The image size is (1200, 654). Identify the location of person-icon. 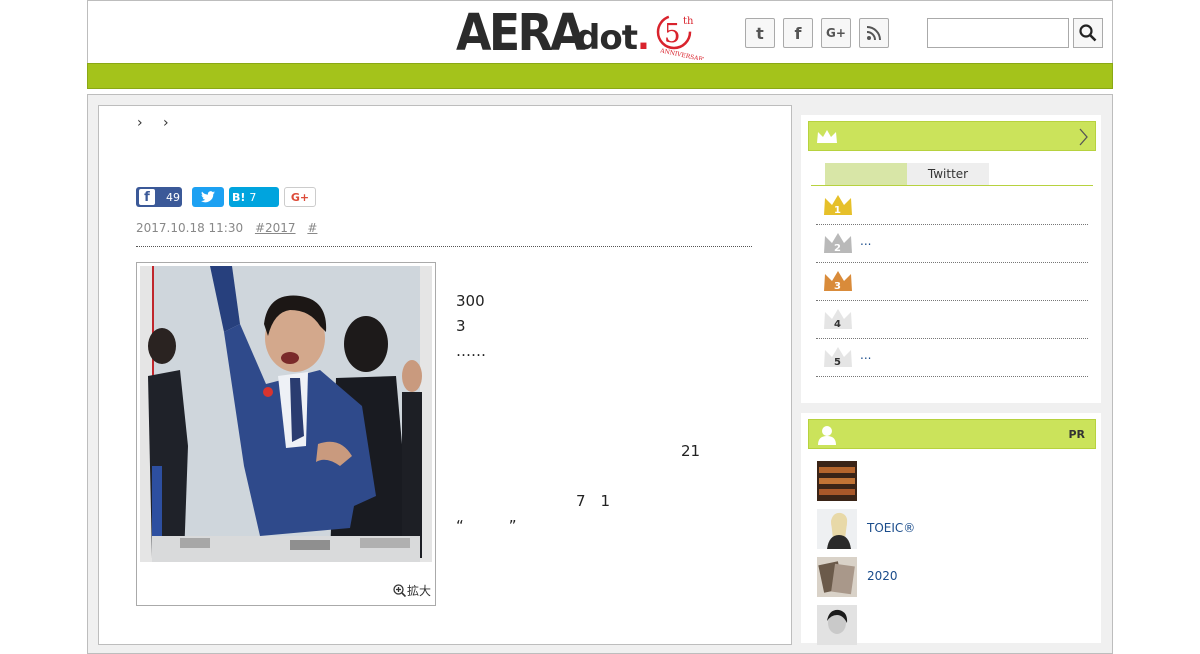
(827, 435).